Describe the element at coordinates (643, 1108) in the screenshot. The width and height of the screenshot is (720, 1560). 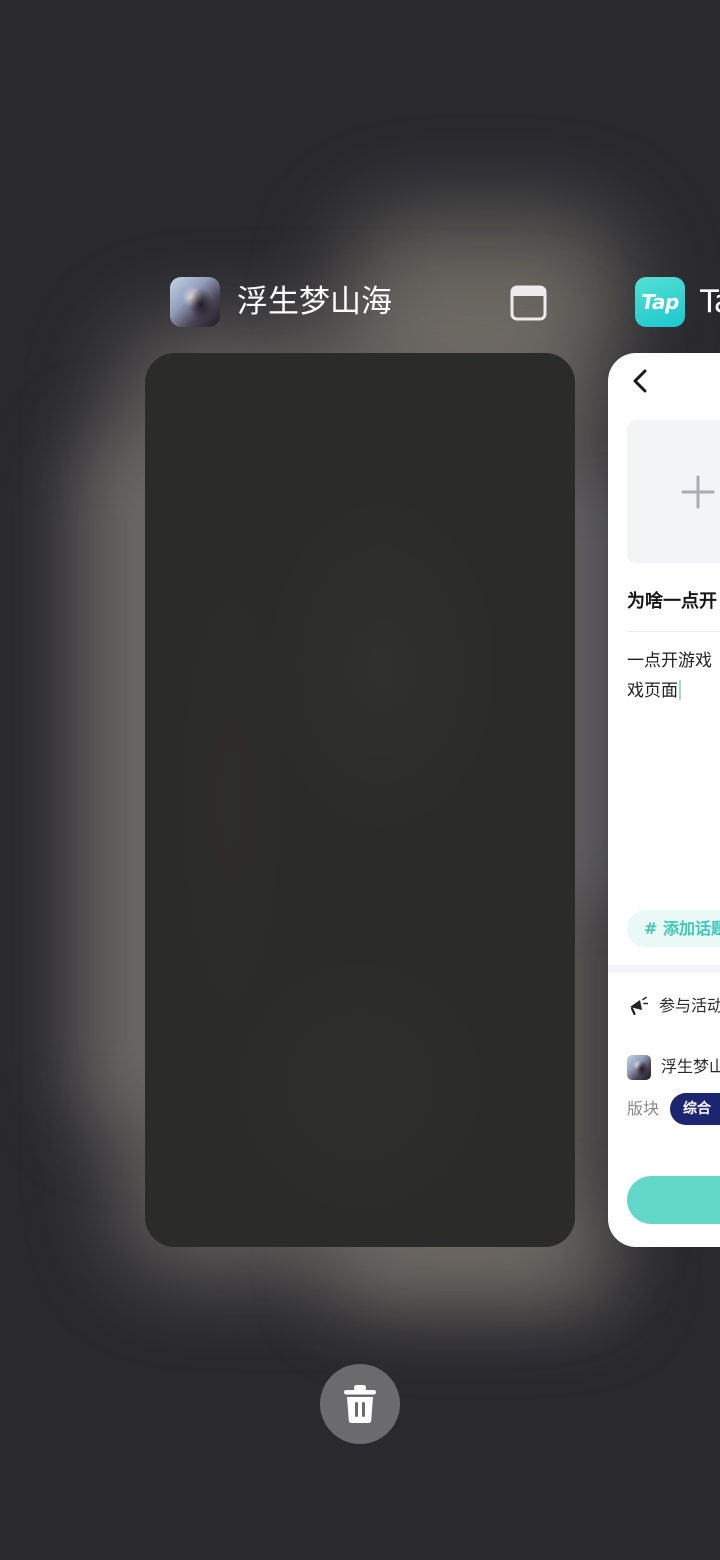
I see `section-label: 版块` at that location.